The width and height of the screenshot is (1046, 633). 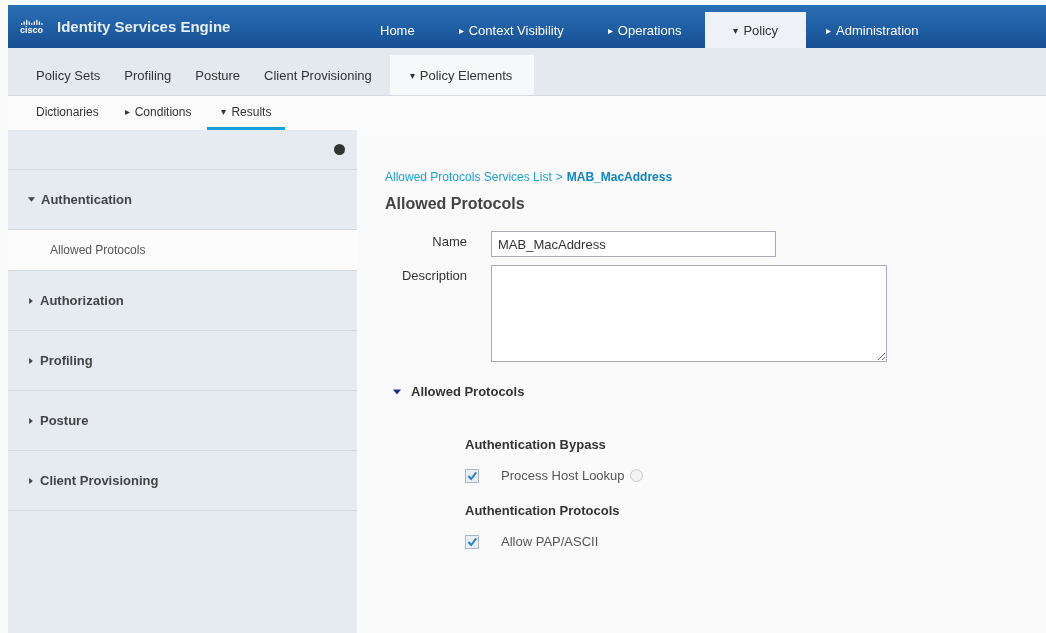 What do you see at coordinates (318, 75) in the screenshot?
I see `nav-tab: Client Provisioning` at bounding box center [318, 75].